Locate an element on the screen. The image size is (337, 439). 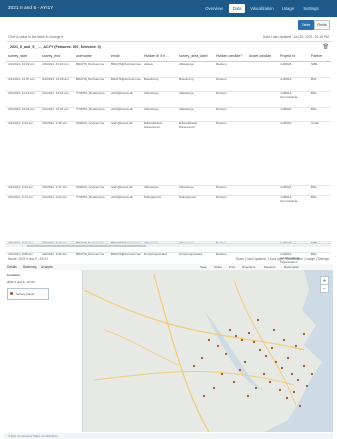
table-cell: 4/1/2021, 2:45 pm is located at coordinates (57, 124).